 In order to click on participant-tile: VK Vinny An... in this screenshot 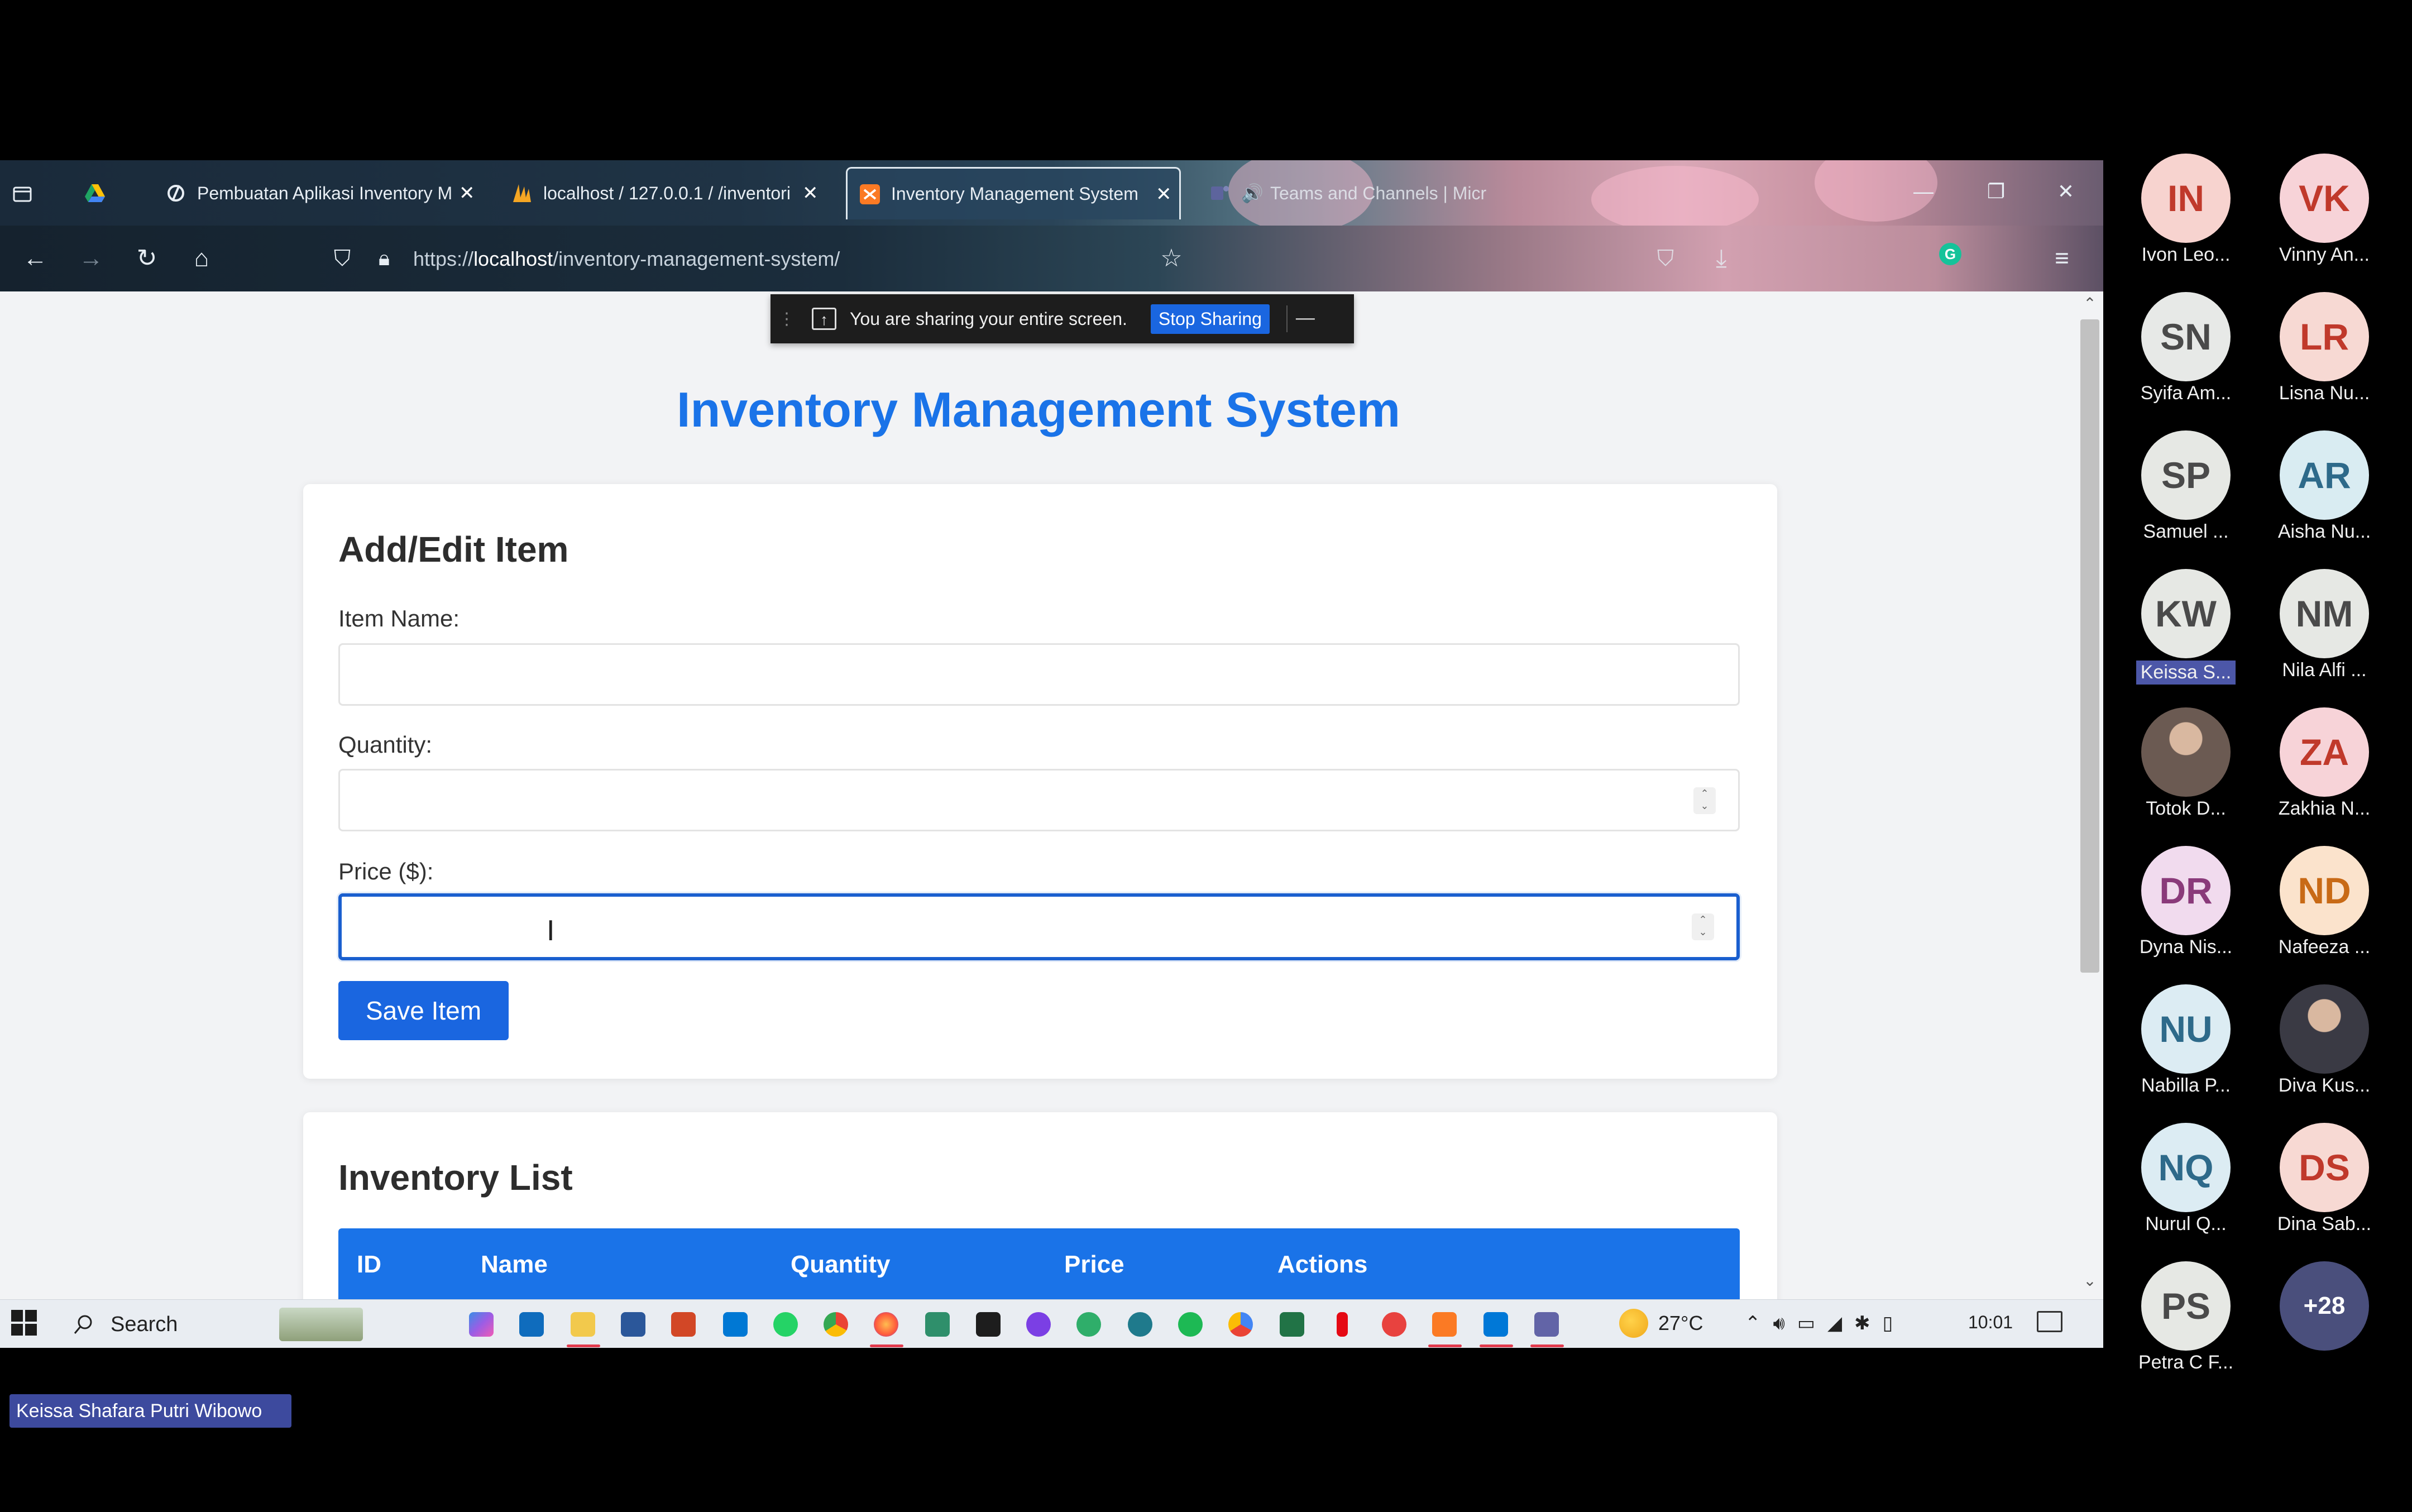, I will do `click(2324, 210)`.